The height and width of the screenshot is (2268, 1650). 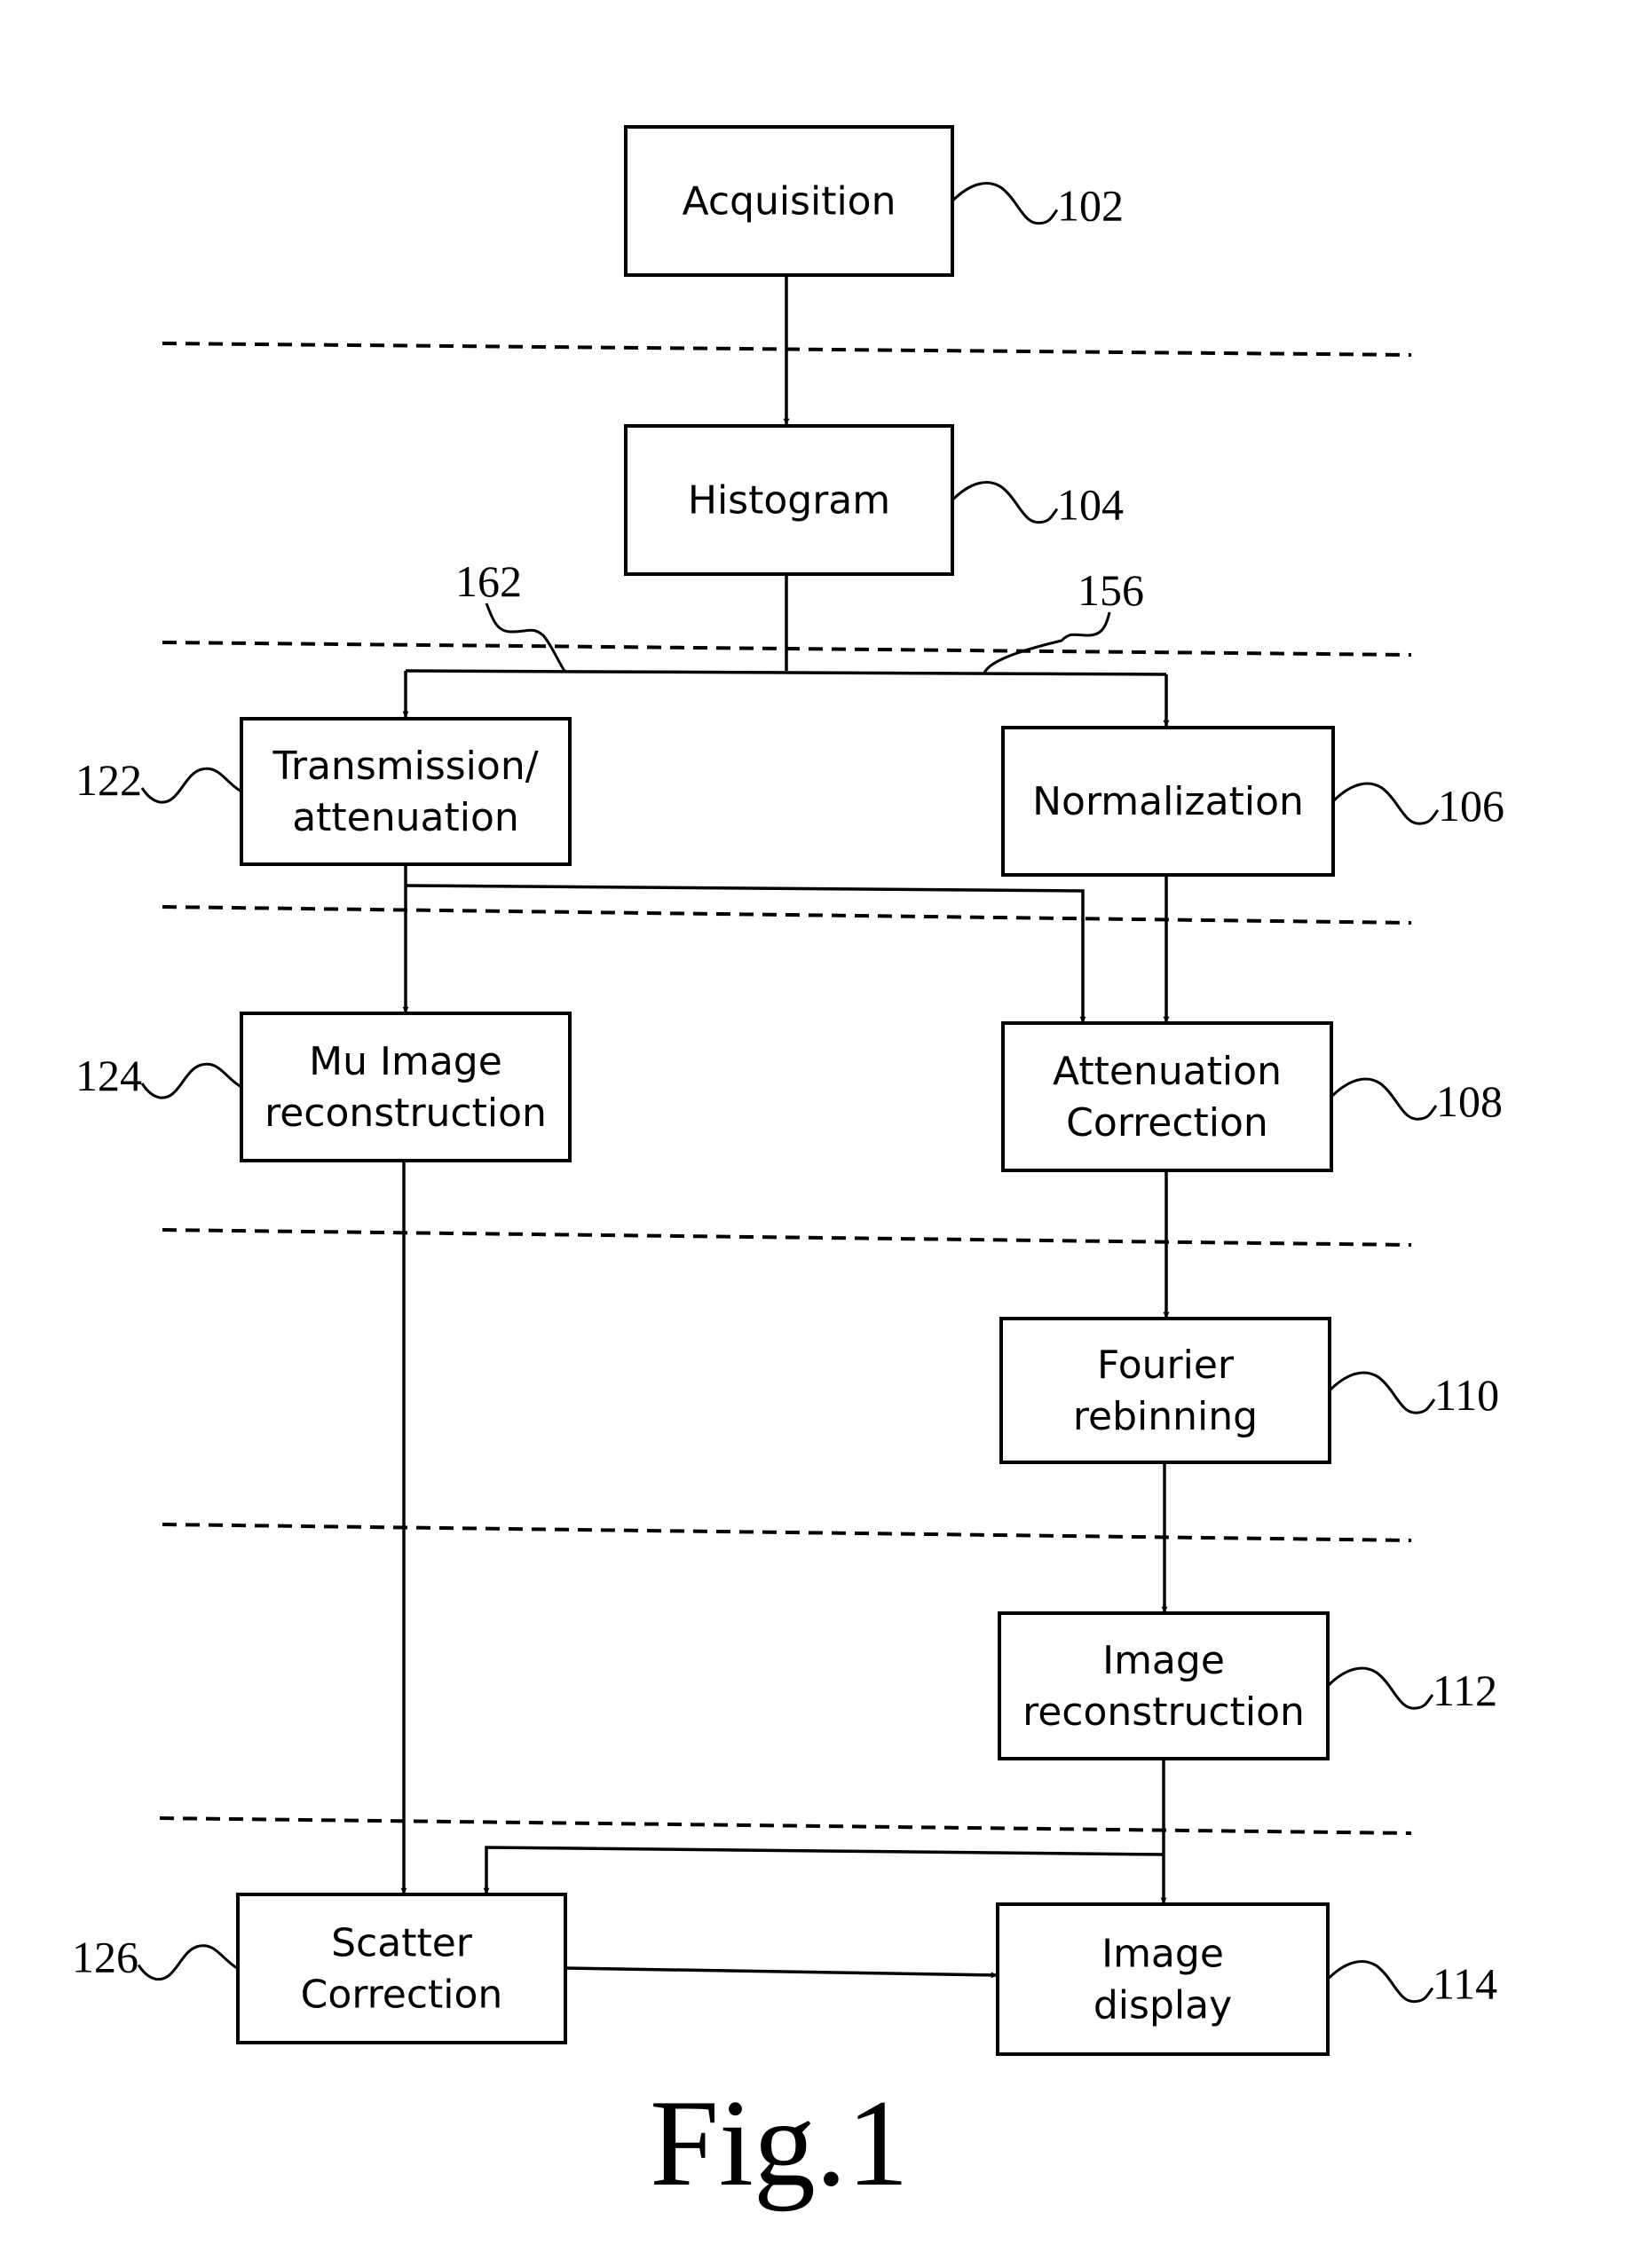 I want to click on ref-label: 102, so click(x=1090, y=206).